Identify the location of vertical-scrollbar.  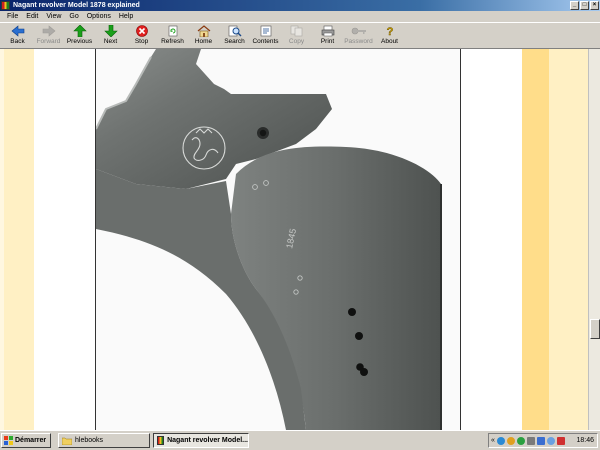
(594, 239).